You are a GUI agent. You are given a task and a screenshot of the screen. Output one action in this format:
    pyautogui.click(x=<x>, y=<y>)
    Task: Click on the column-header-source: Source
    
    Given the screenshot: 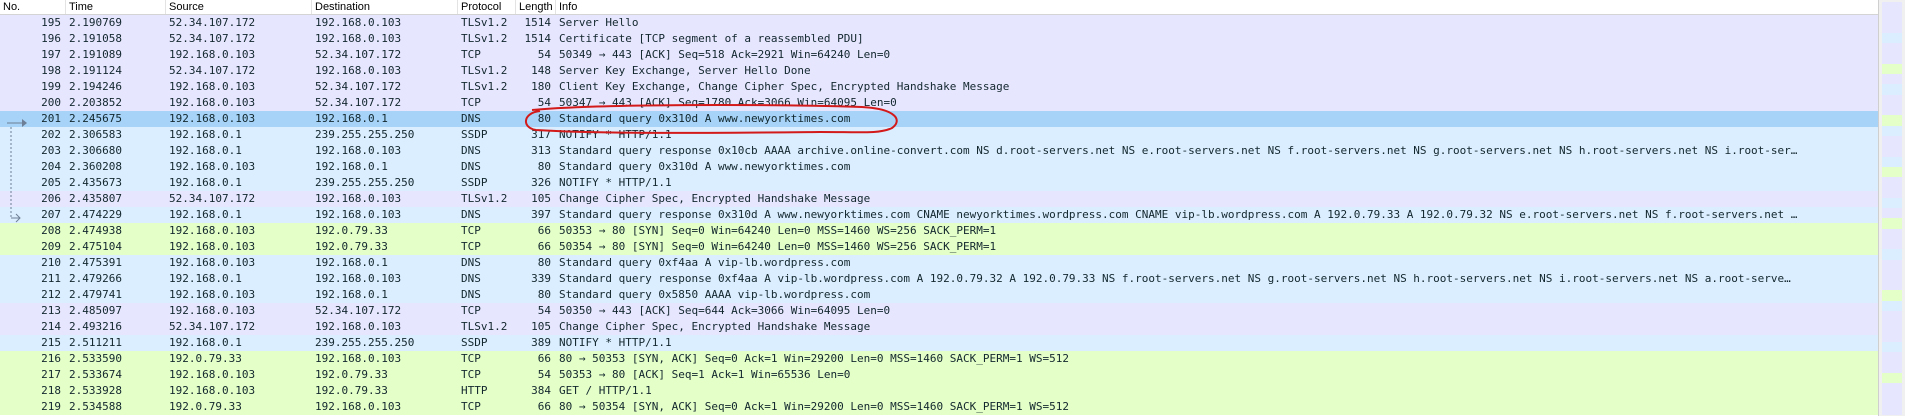 What is the action you would take?
    pyautogui.click(x=239, y=7)
    